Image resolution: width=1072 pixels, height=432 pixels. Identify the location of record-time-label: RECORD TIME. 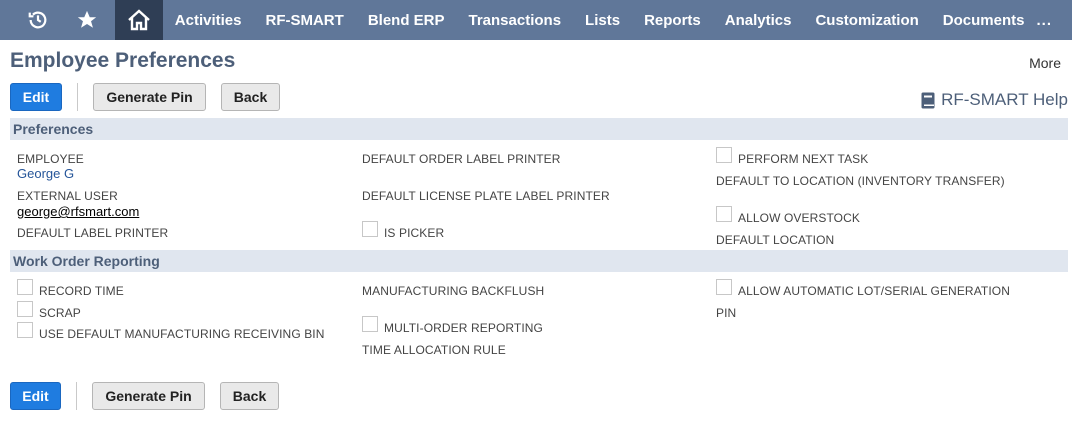
(81, 291).